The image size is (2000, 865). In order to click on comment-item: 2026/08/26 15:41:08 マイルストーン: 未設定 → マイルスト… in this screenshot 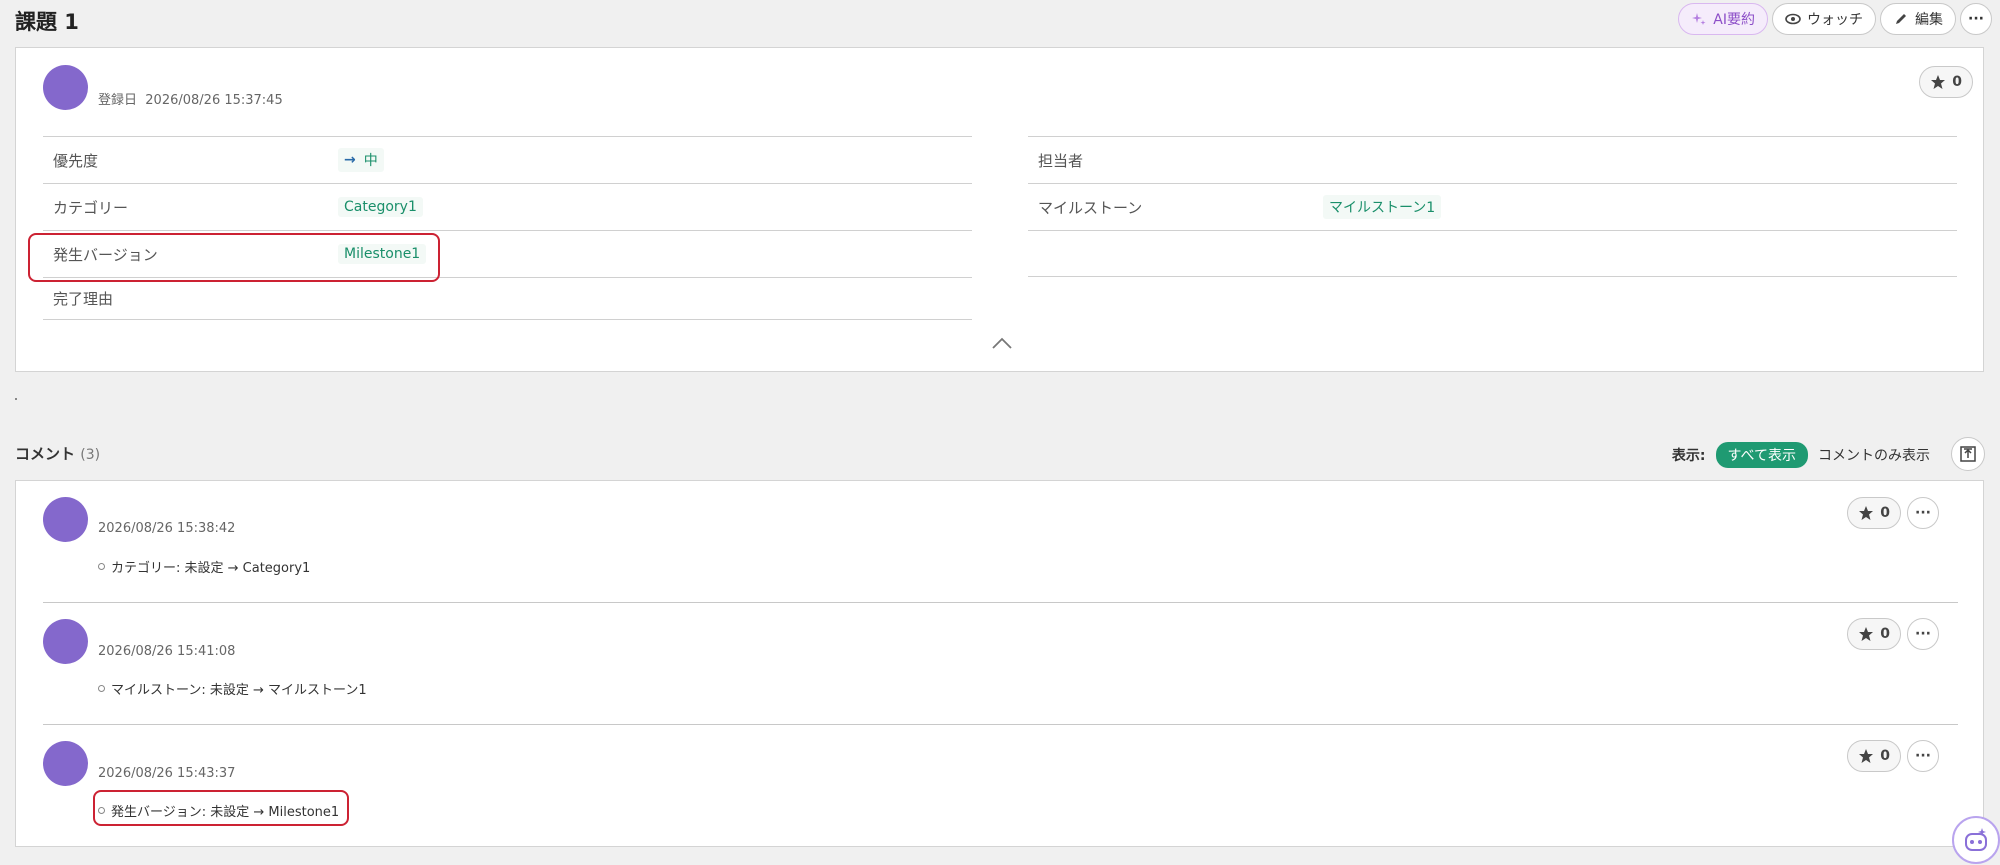, I will do `click(999, 663)`.